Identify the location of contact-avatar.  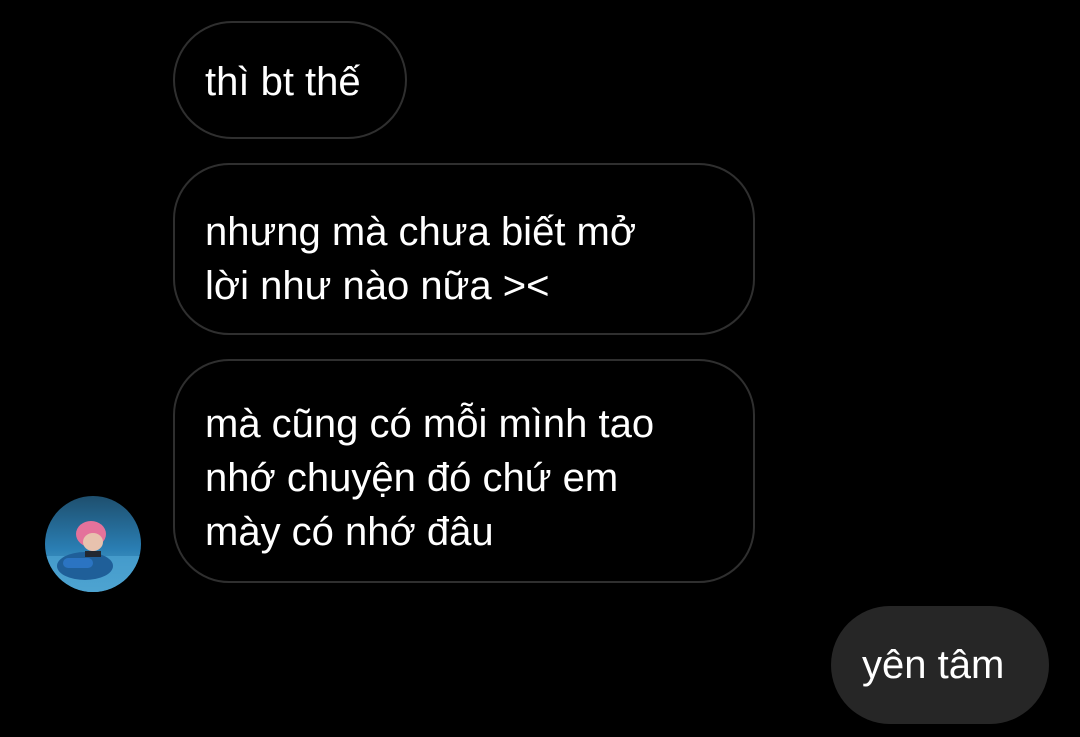
(93, 544).